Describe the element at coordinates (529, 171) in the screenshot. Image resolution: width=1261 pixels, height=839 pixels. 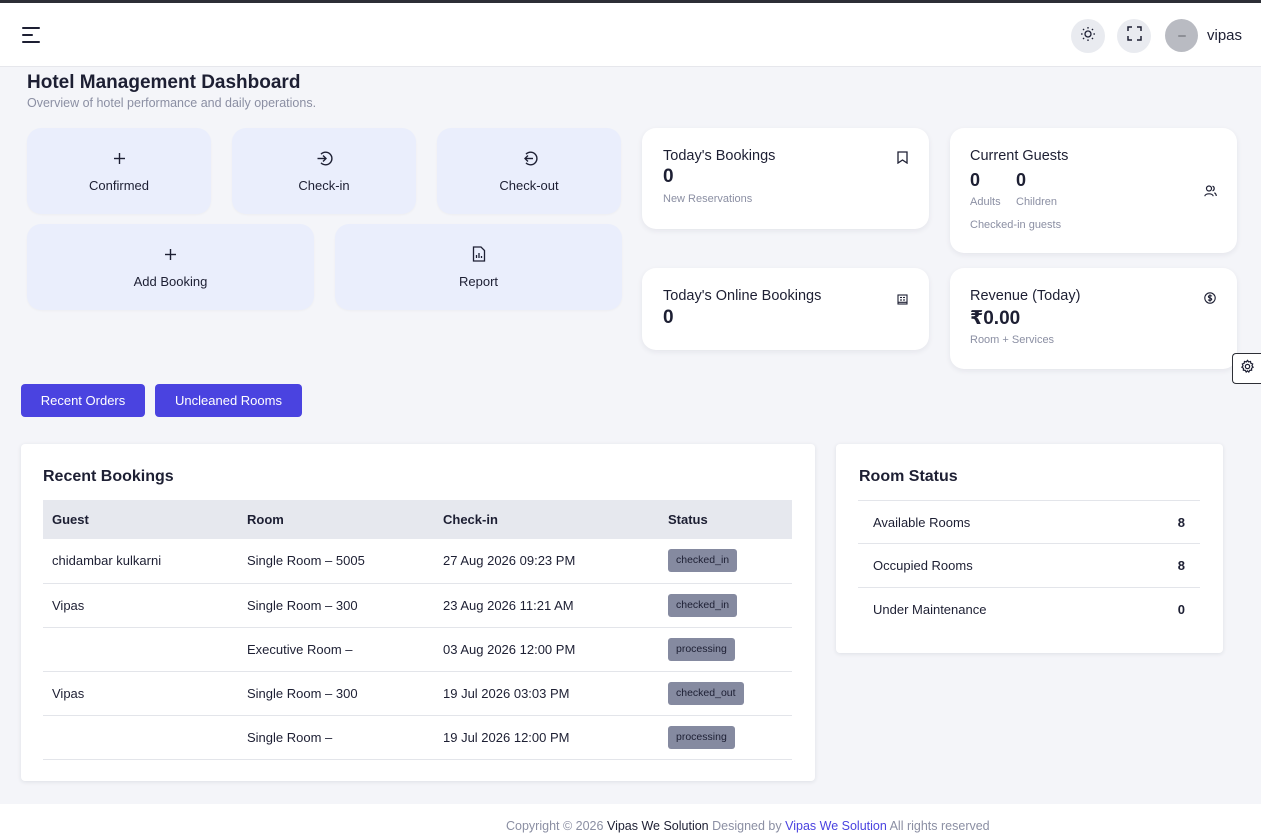
I see `quick-action-check-out: Check-out` at that location.